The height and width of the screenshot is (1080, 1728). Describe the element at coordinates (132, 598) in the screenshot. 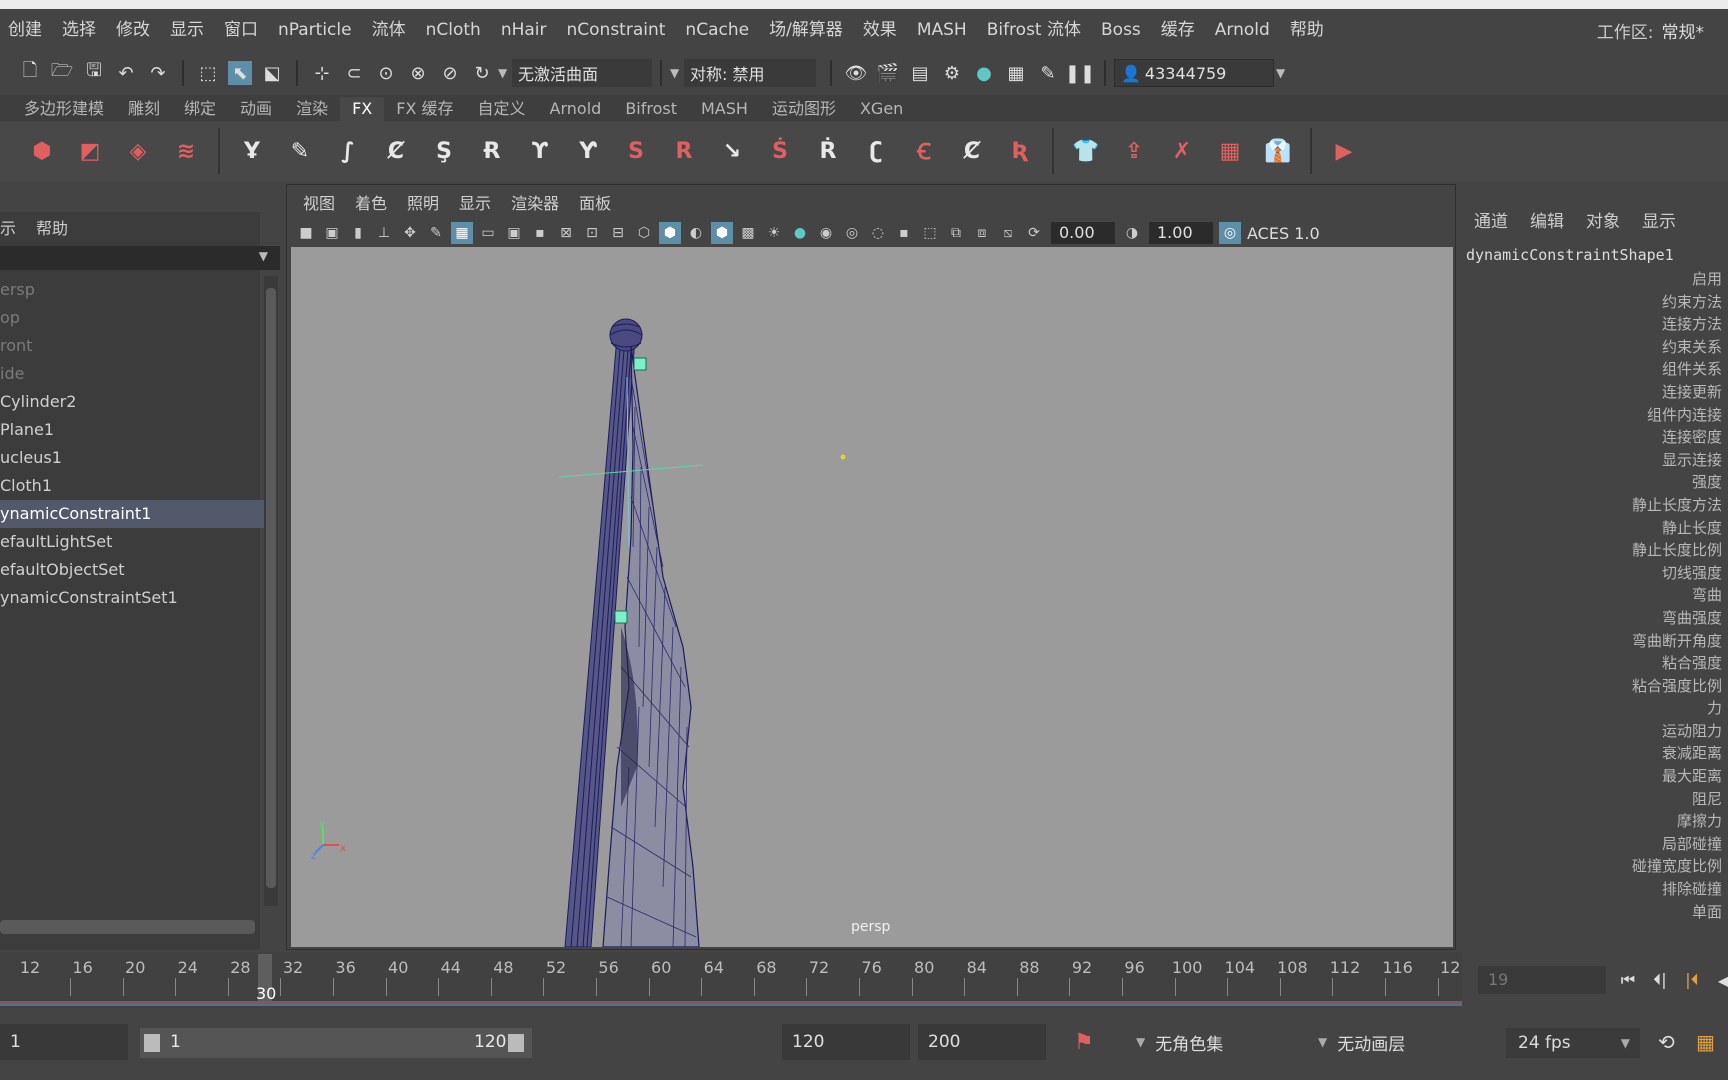

I see `outliner-item: ynamicConstraintSet1` at that location.